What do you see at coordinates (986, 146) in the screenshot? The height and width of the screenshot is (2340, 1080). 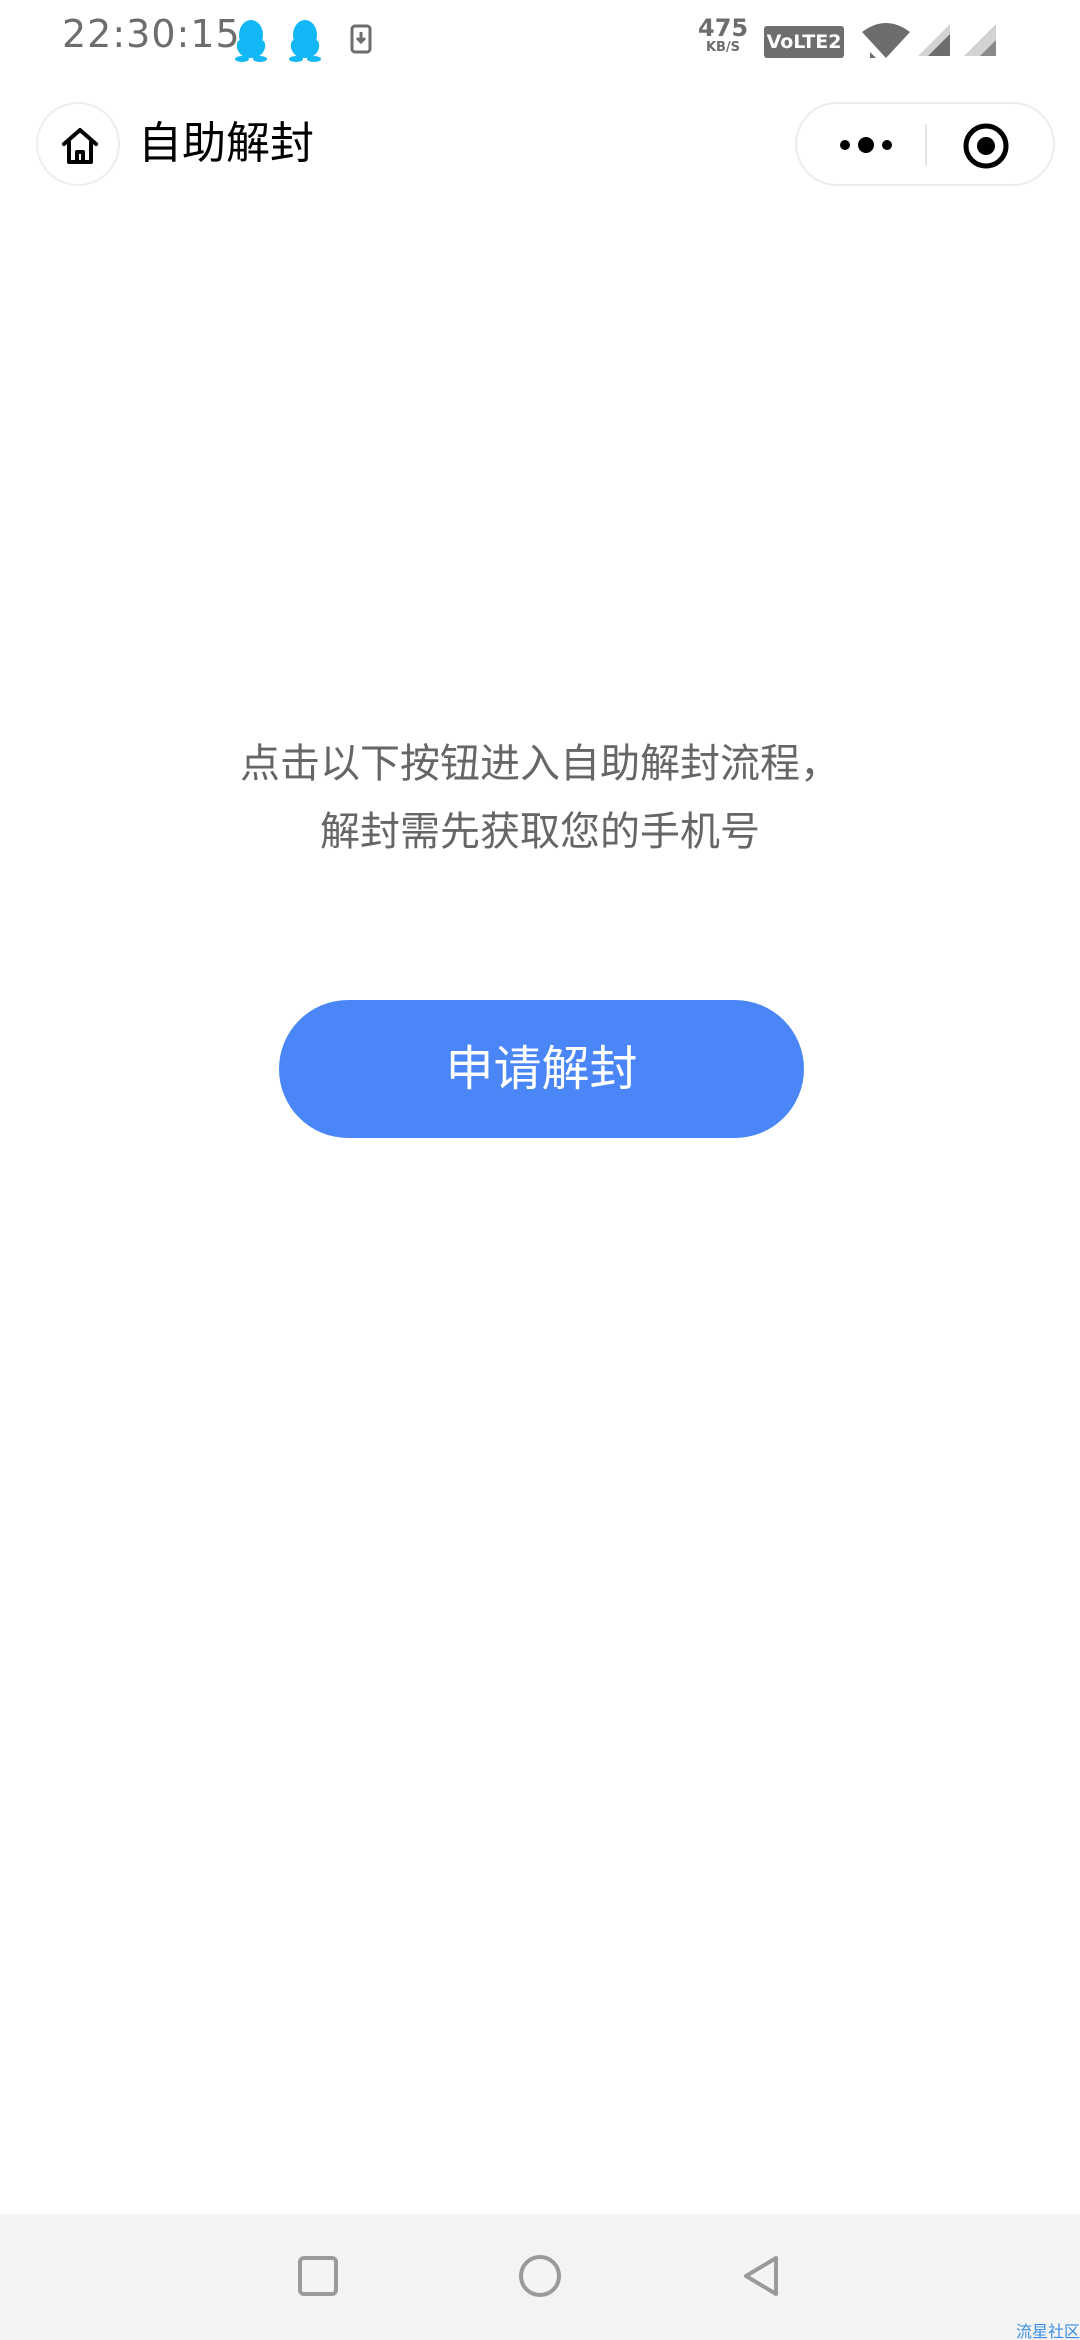 I see `target-close-icon` at bounding box center [986, 146].